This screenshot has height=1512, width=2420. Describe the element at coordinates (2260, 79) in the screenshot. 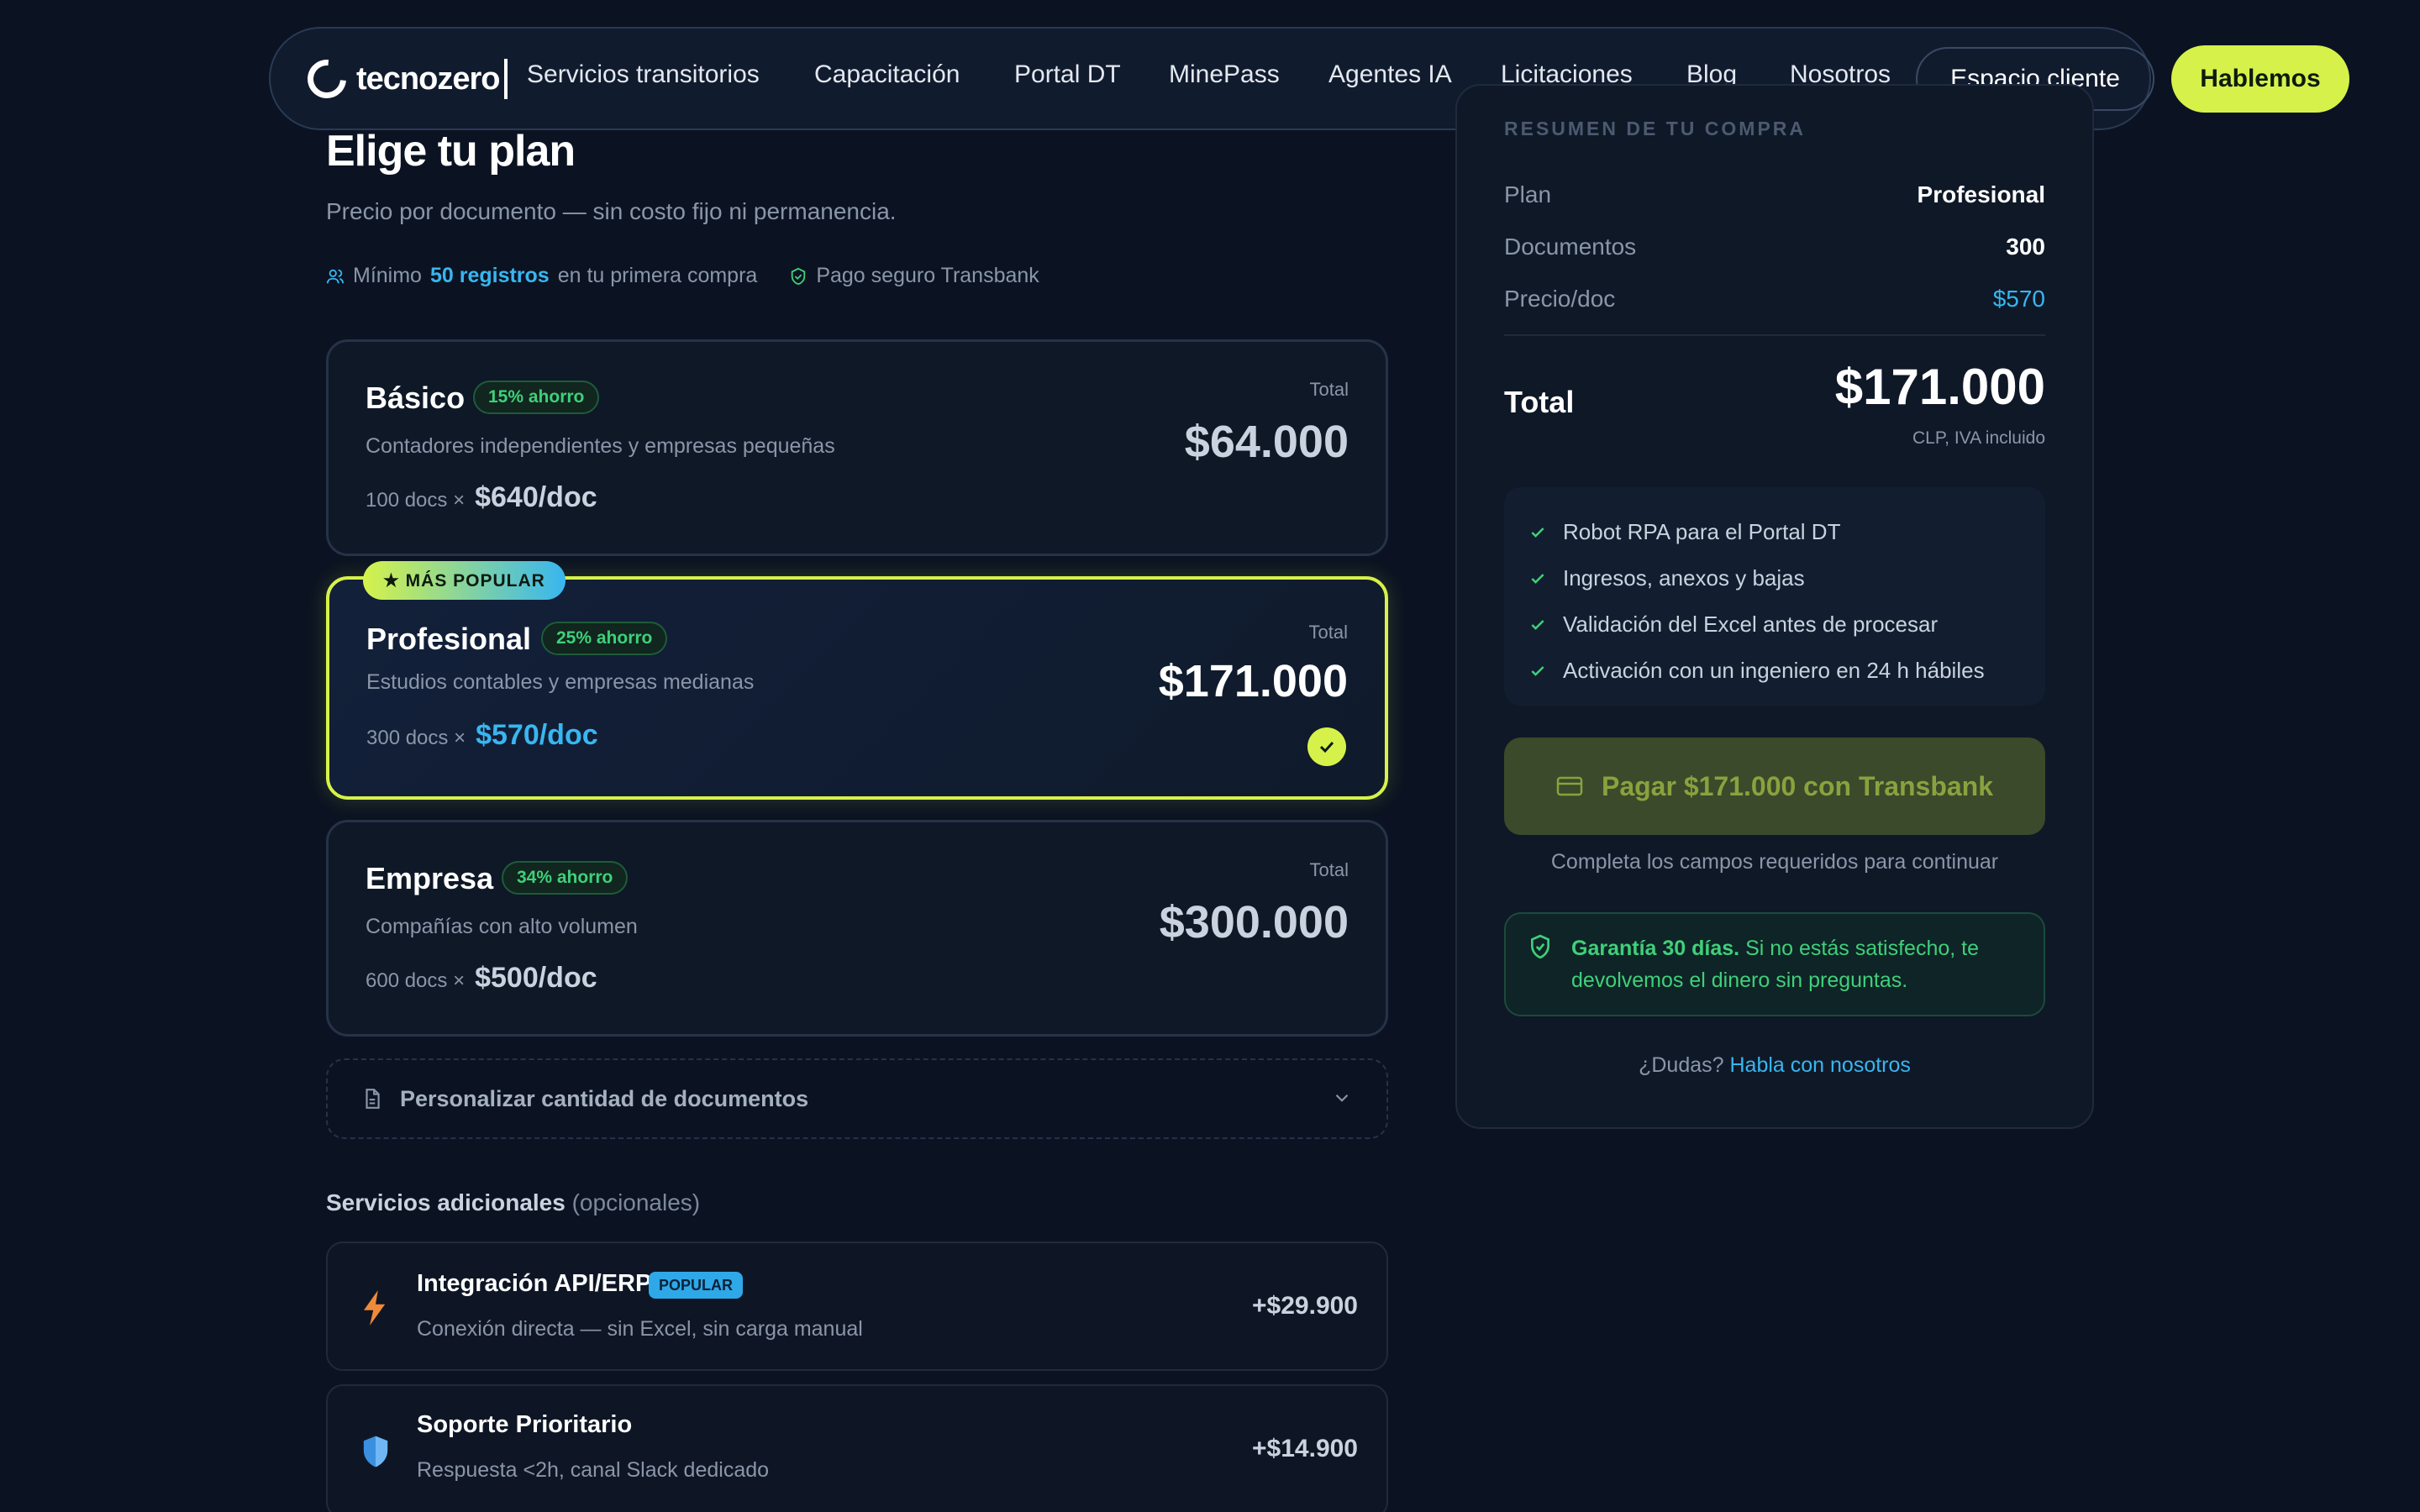

I see `contact-cta-button: Hablemos` at that location.